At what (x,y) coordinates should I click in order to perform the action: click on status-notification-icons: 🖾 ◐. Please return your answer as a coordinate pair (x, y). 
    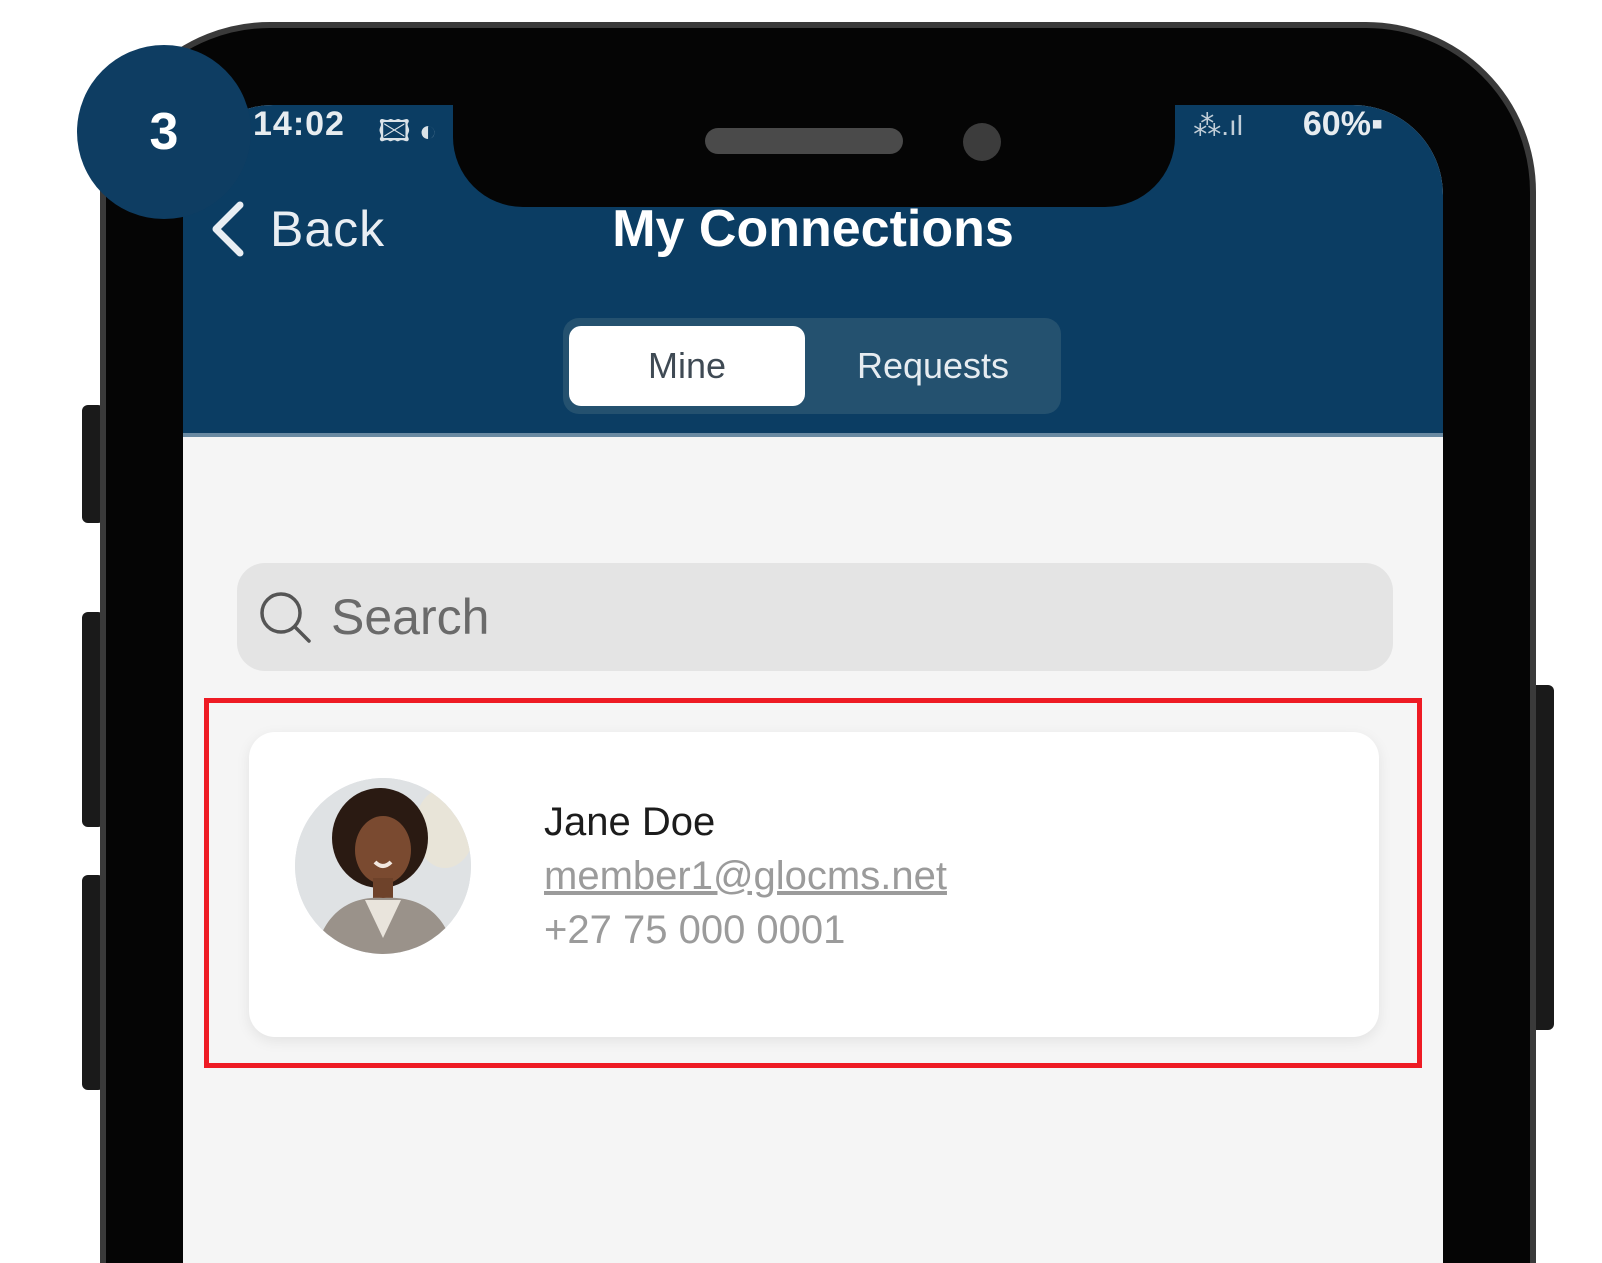
    Looking at the image, I should click on (408, 131).